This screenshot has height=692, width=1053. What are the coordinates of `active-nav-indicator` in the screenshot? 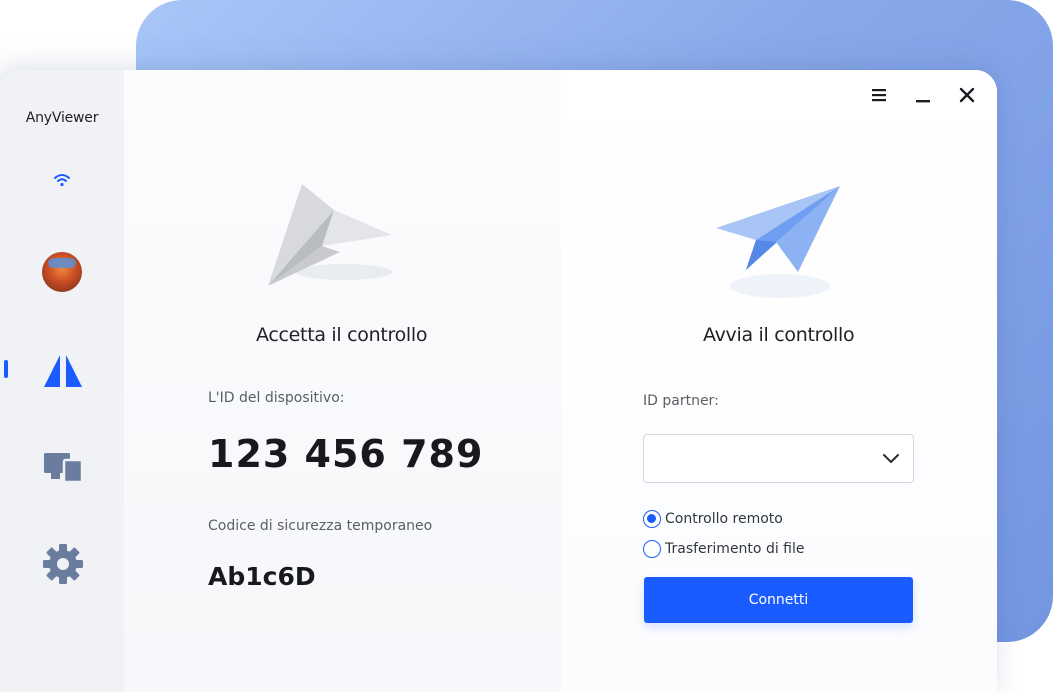 It's located at (6, 369).